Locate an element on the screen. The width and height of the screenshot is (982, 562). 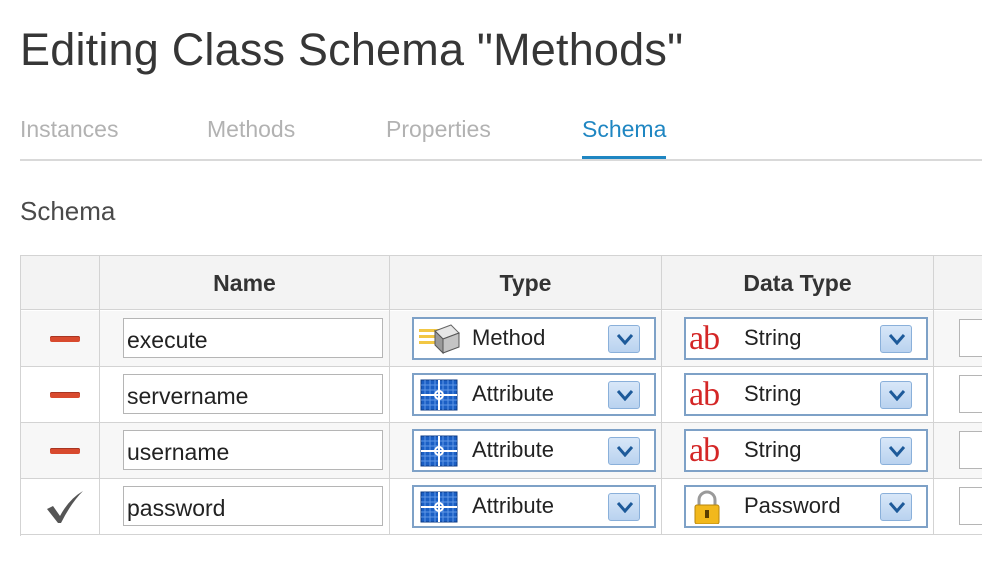
table-row: Attribute Password is located at coordinates (501, 507).